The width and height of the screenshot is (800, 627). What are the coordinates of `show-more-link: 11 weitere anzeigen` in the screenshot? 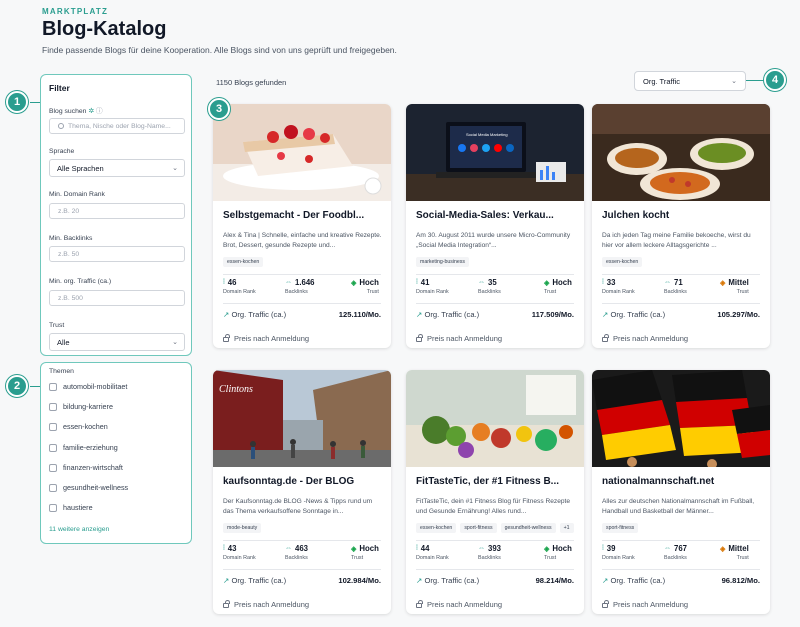 It's located at (79, 529).